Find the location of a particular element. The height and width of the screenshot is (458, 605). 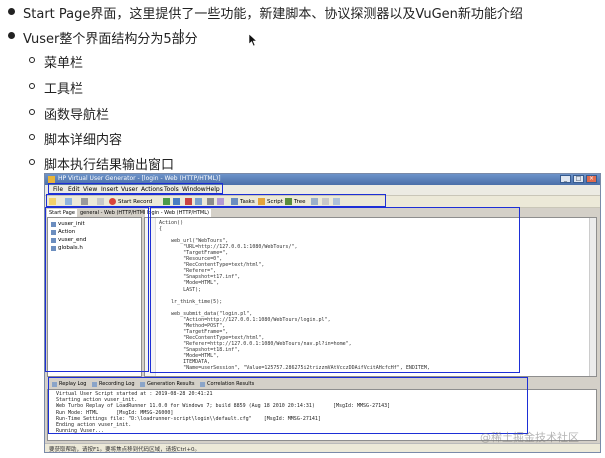

watermark: @稀土掘金技术社区 is located at coordinates (529, 437).